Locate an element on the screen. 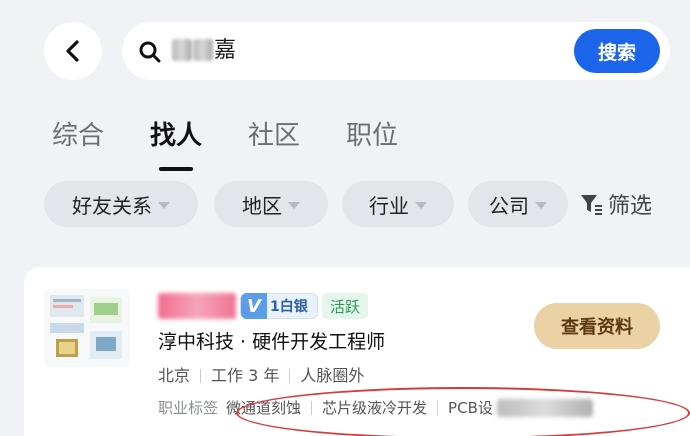 This screenshot has width=690, height=436. filter-button: 筛选 is located at coordinates (615, 204).